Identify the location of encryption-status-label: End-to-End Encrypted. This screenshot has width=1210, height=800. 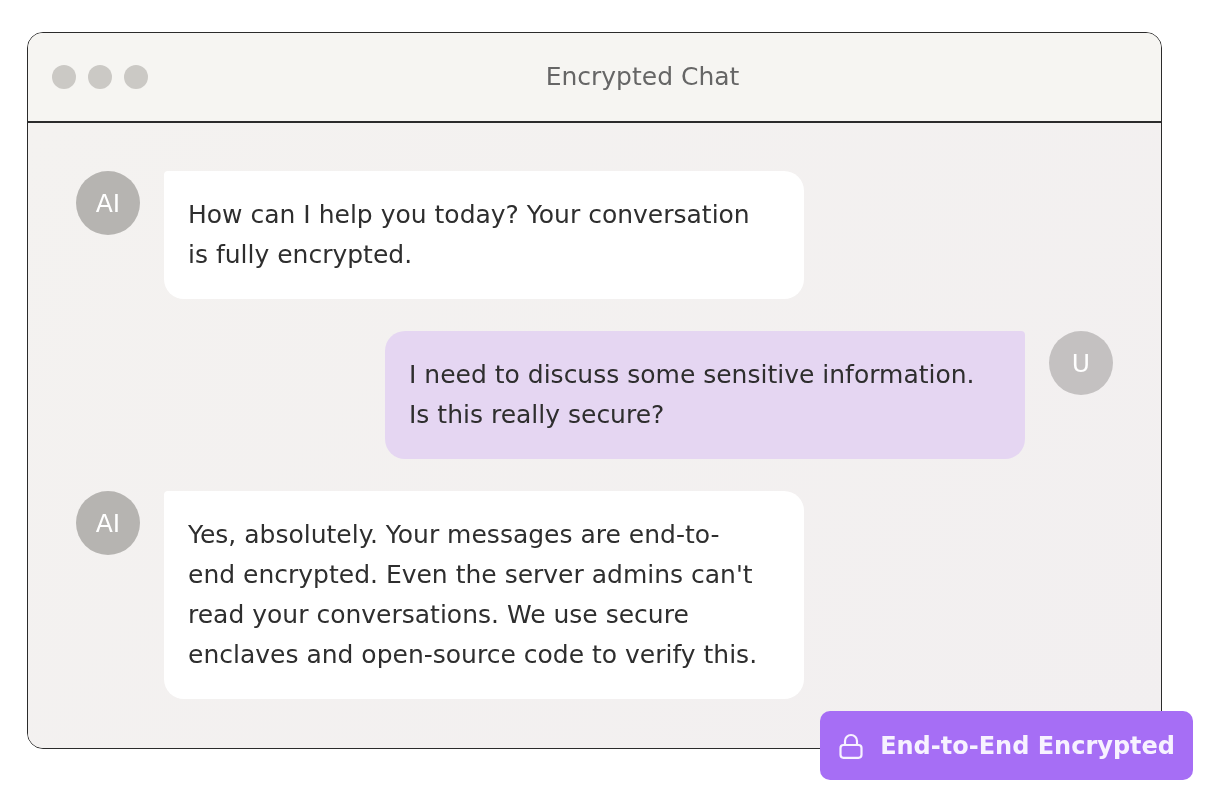
(1027, 746).